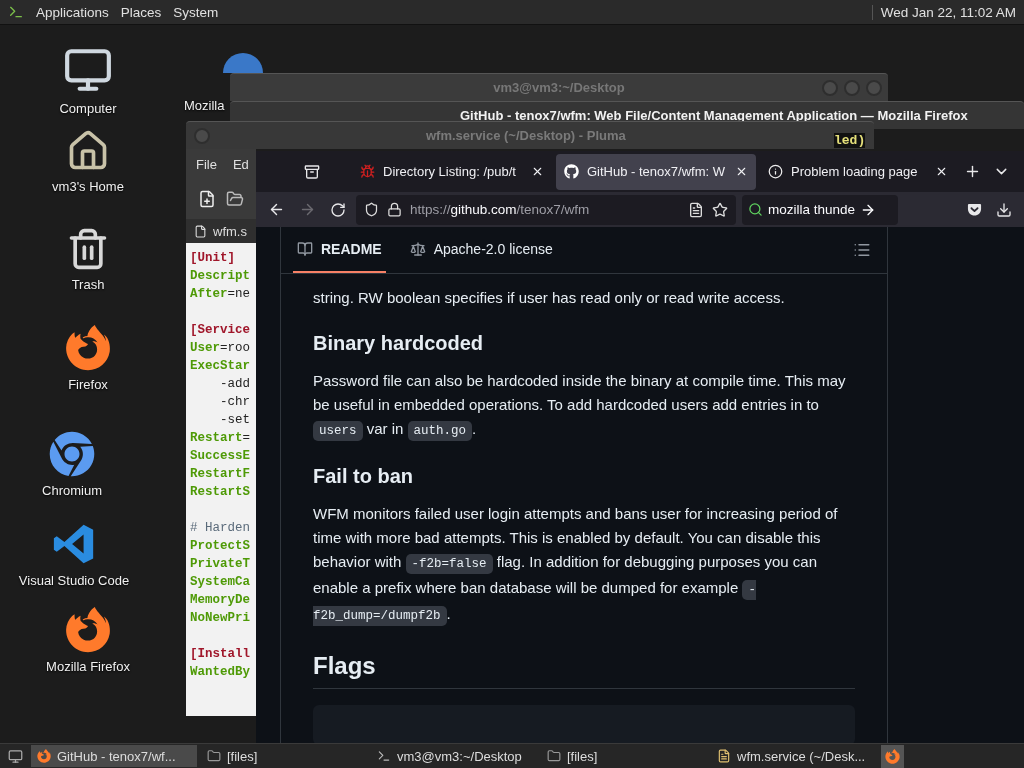 This screenshot has width=1024, height=768. I want to click on archive-icon, so click(312, 171).